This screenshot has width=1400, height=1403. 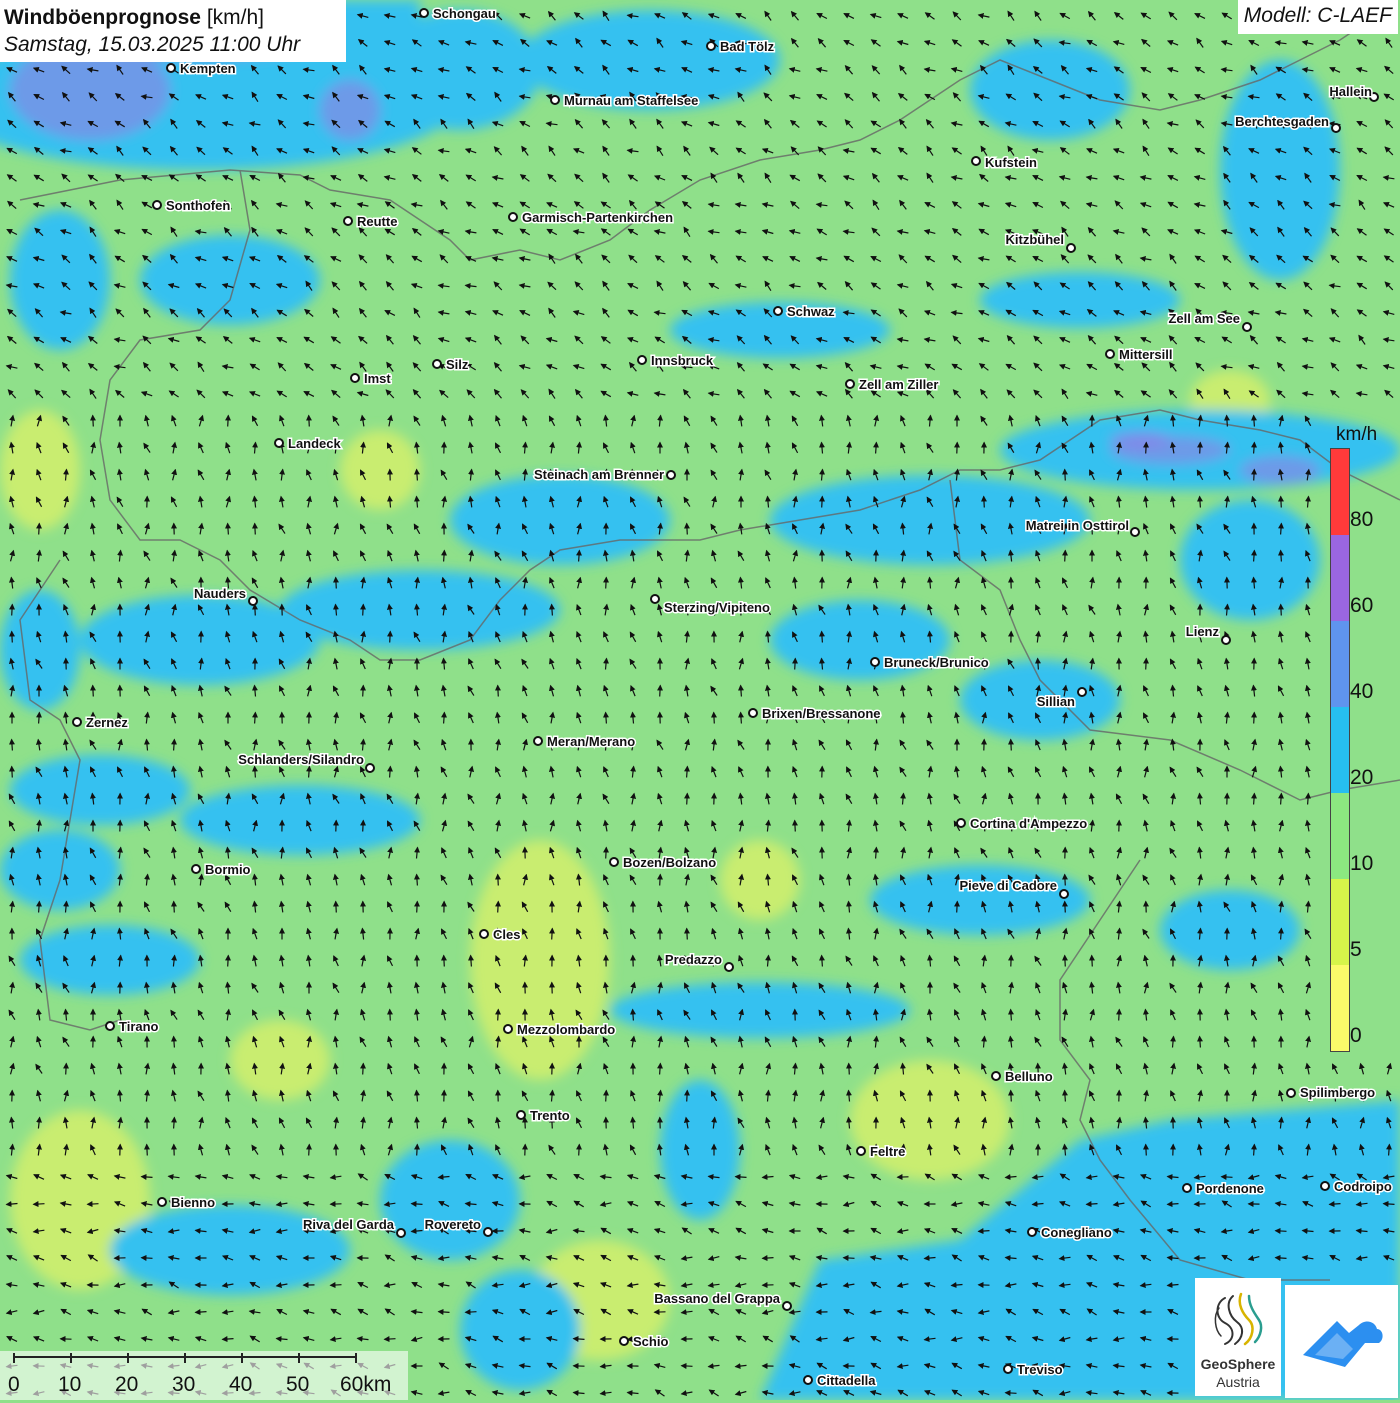 What do you see at coordinates (1077, 525) in the screenshot?
I see `city-label: Matrei in Osttirol` at bounding box center [1077, 525].